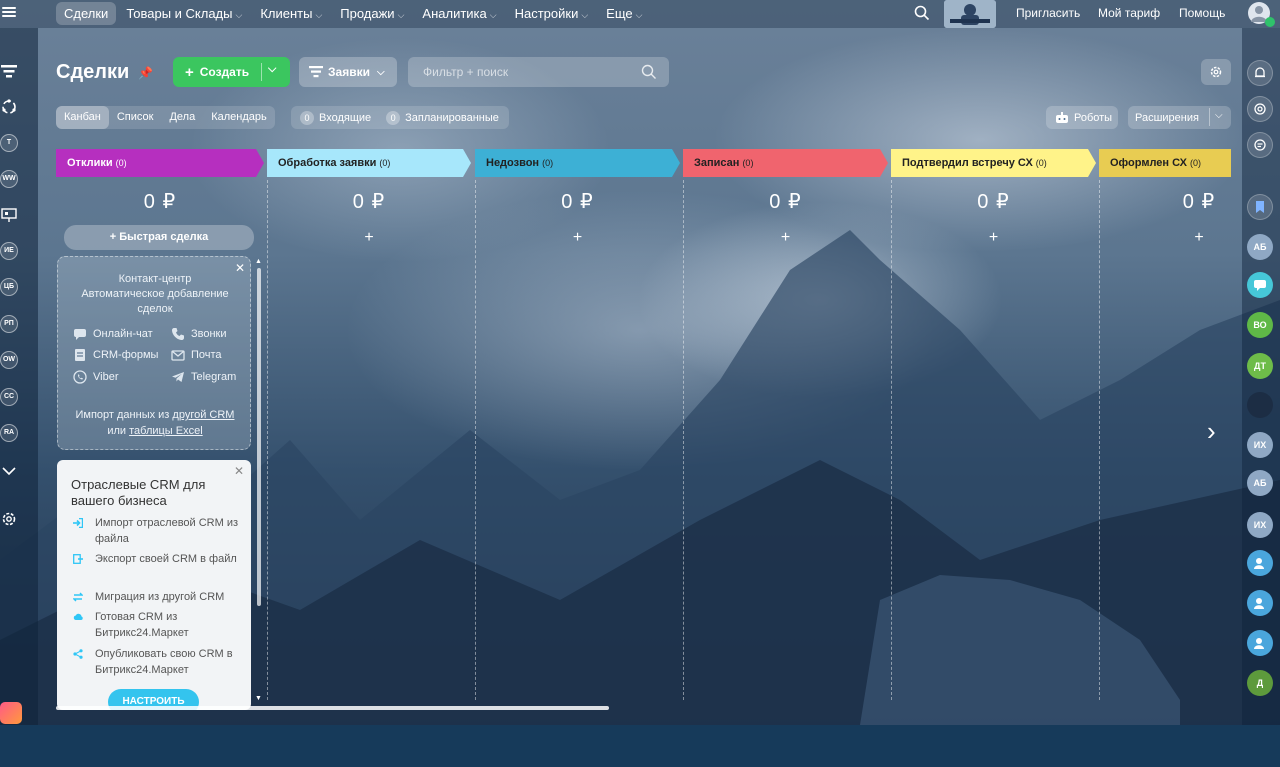  Describe the element at coordinates (155, 279) in the screenshot. I see `title-line: Контакт-центр` at that location.